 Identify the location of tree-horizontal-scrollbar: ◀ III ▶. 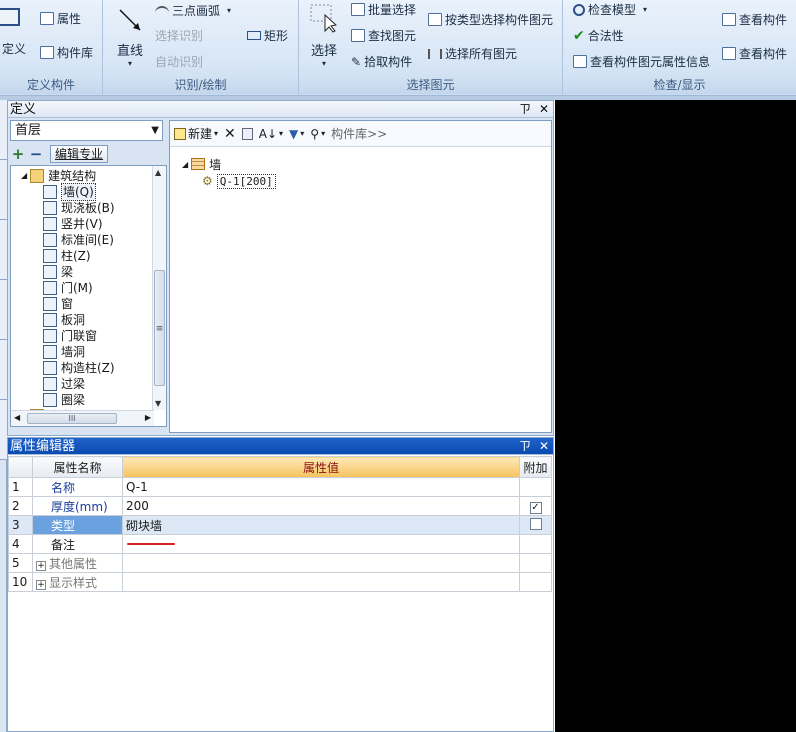
(82, 418).